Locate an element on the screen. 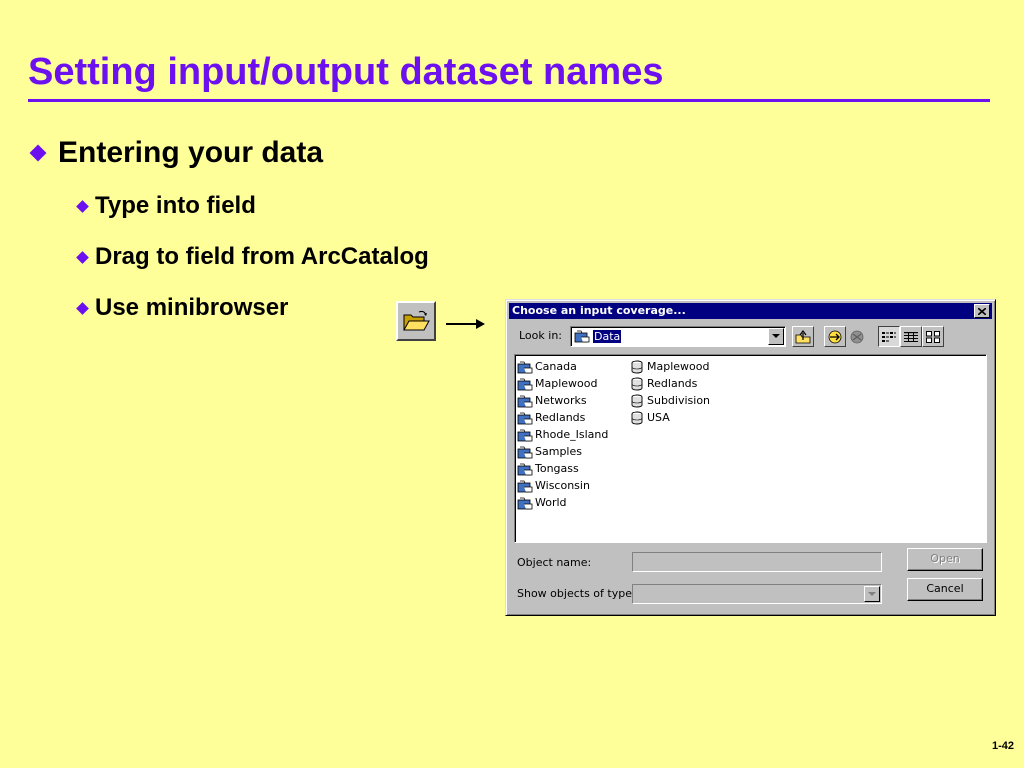 This screenshot has height=768, width=1024. up-one-level-icon is located at coordinates (803, 336).